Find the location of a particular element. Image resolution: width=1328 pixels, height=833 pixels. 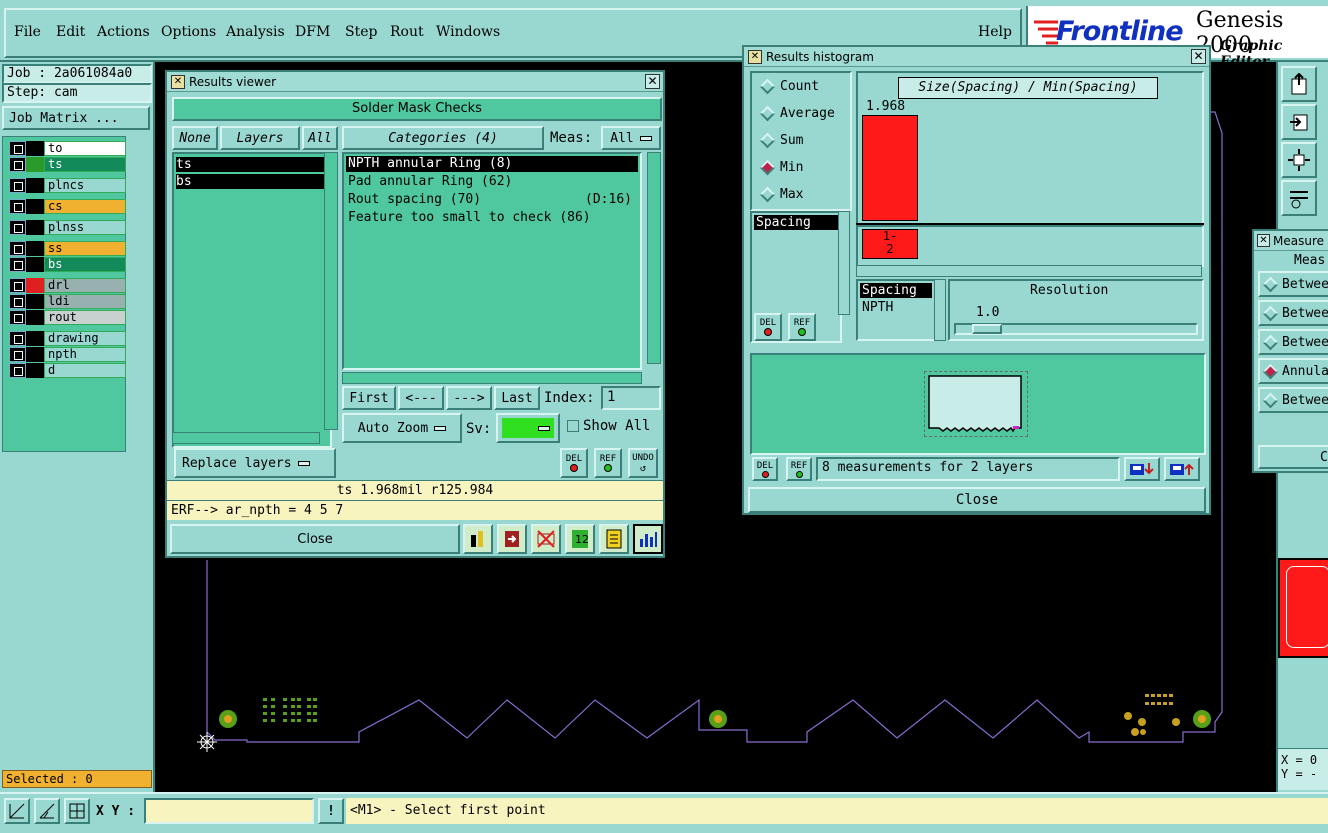

layer-name: d is located at coordinates (85, 370).